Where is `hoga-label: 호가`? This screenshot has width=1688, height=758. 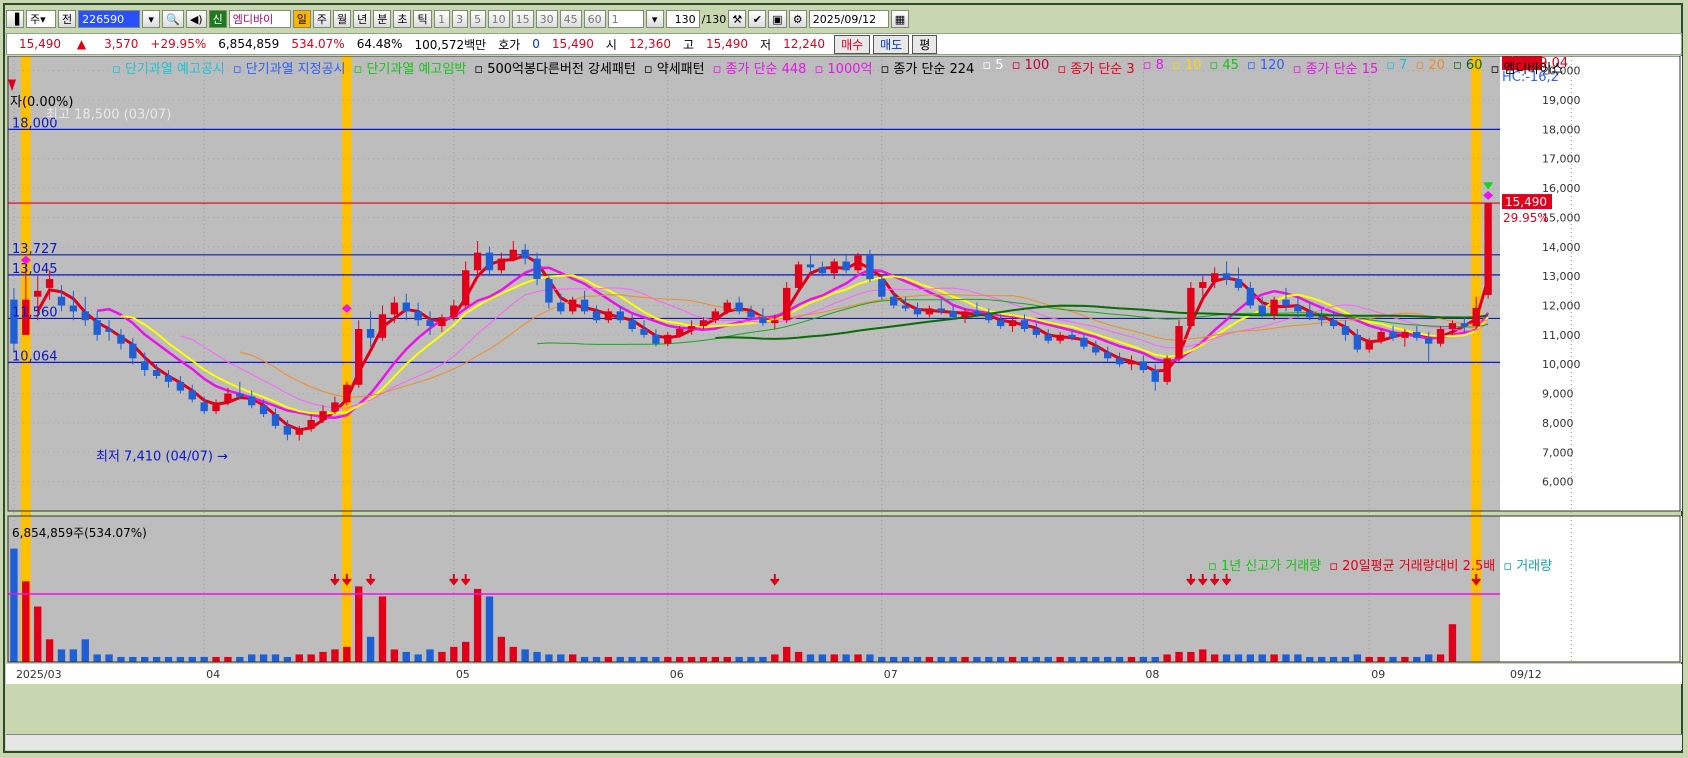
hoga-label: 호가 is located at coordinates (509, 44).